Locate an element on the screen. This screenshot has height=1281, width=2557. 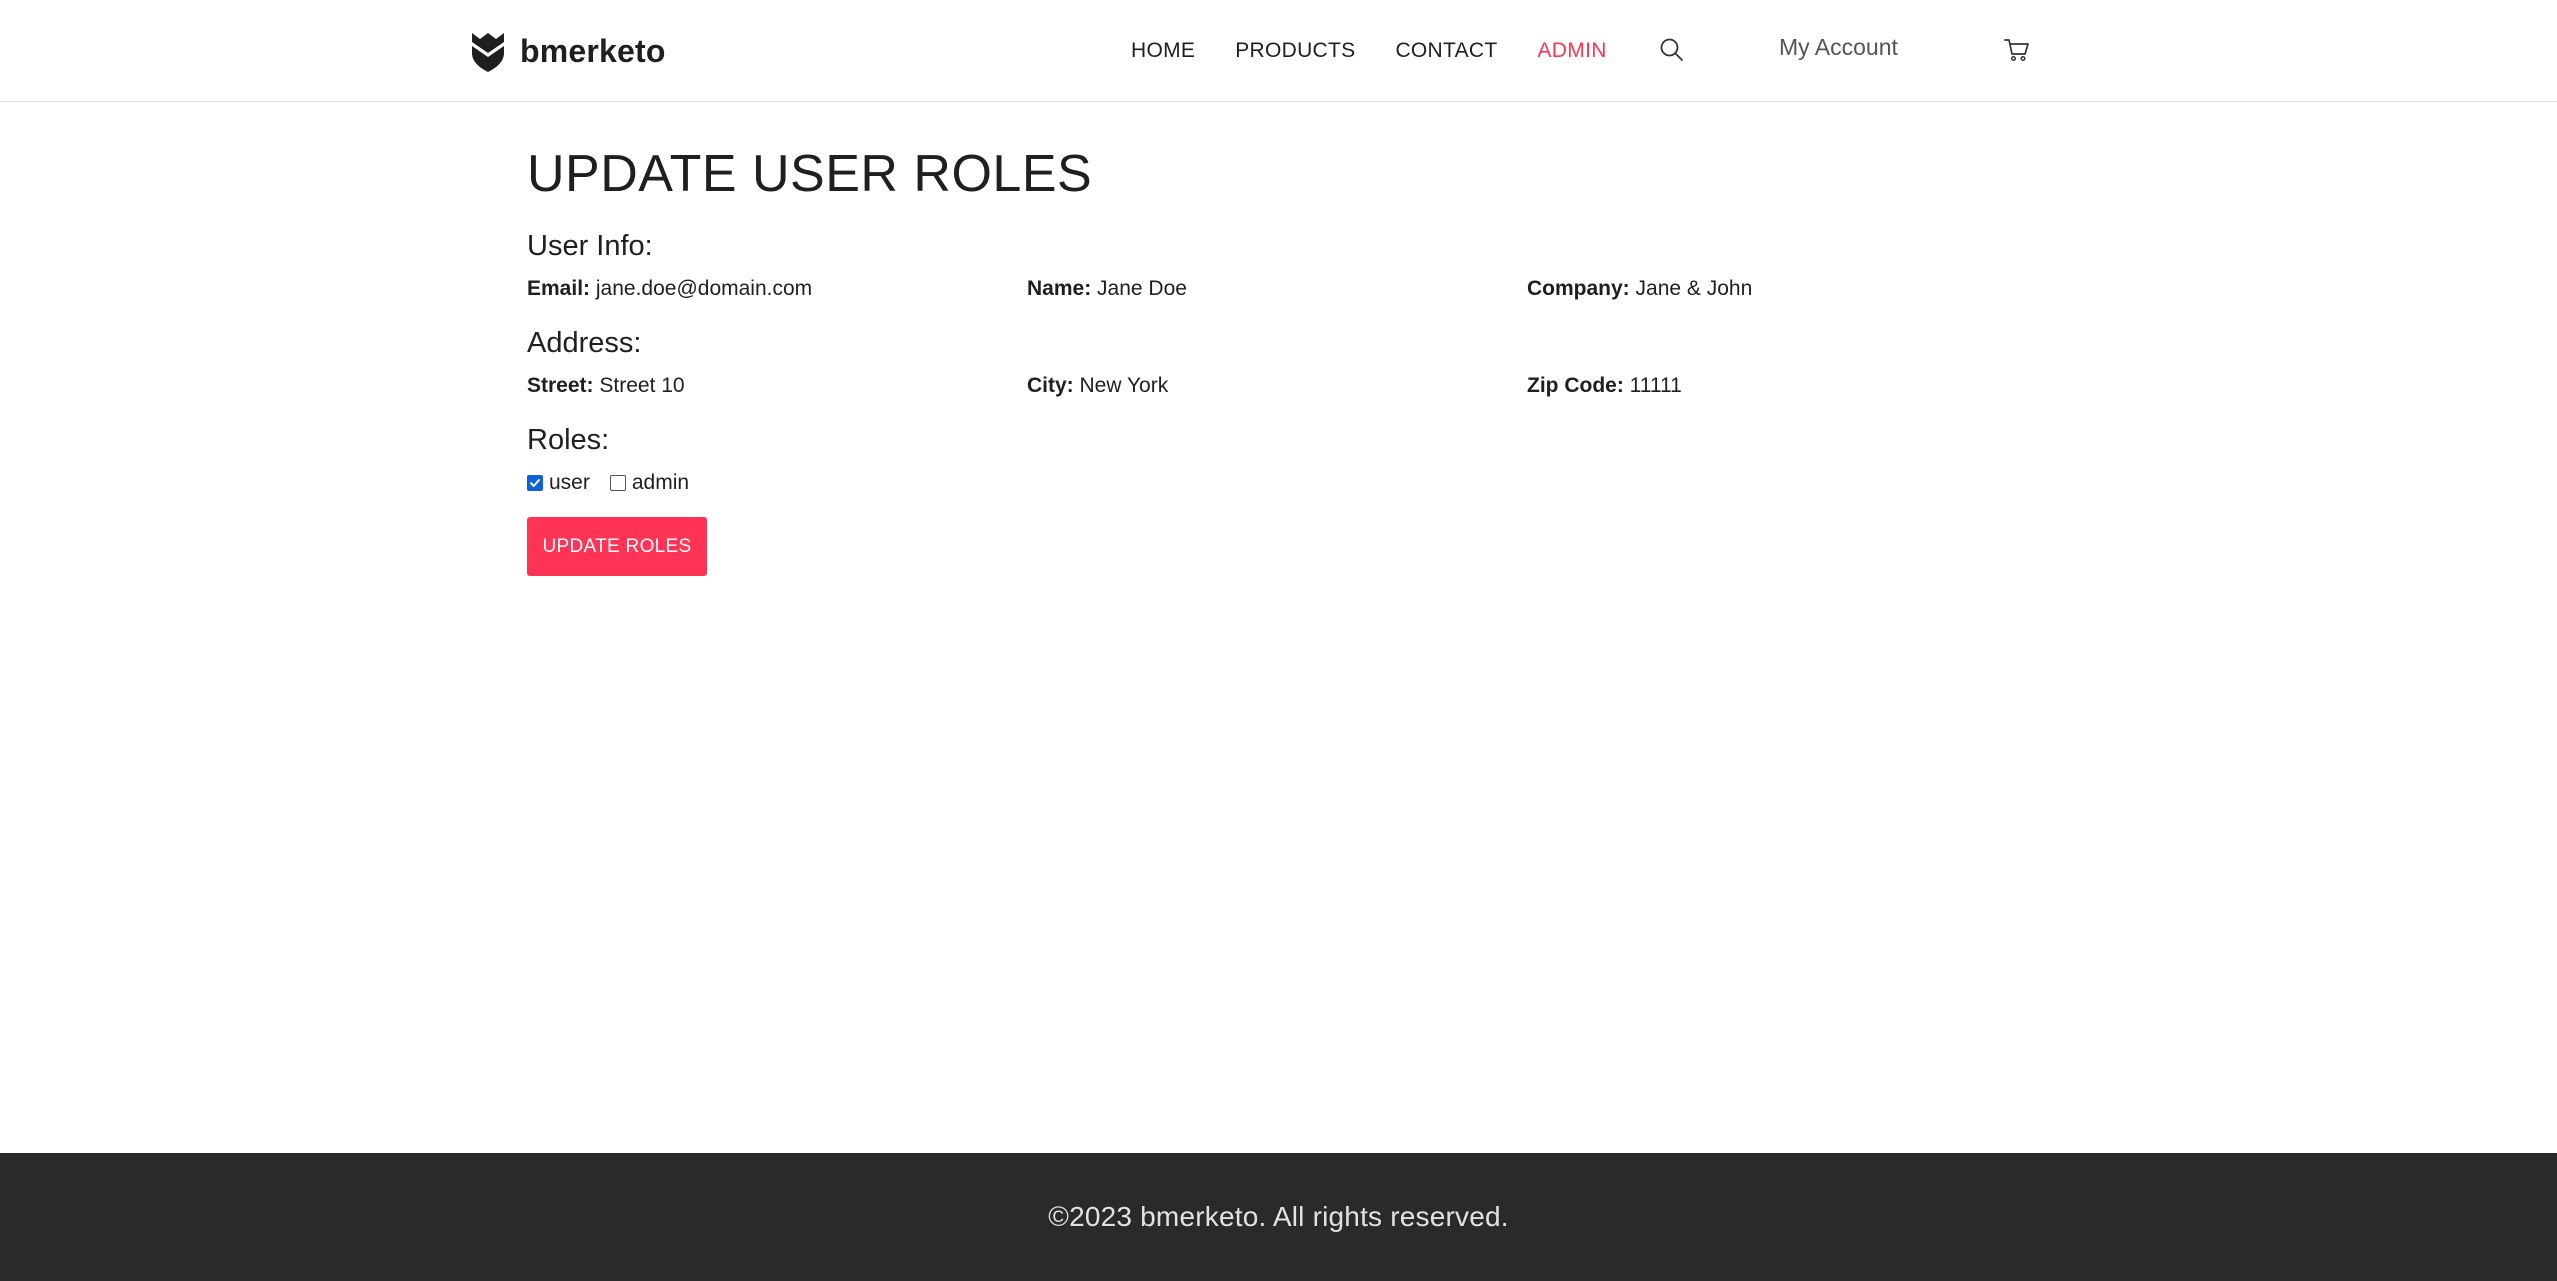
checkmark-icon is located at coordinates (535, 483).